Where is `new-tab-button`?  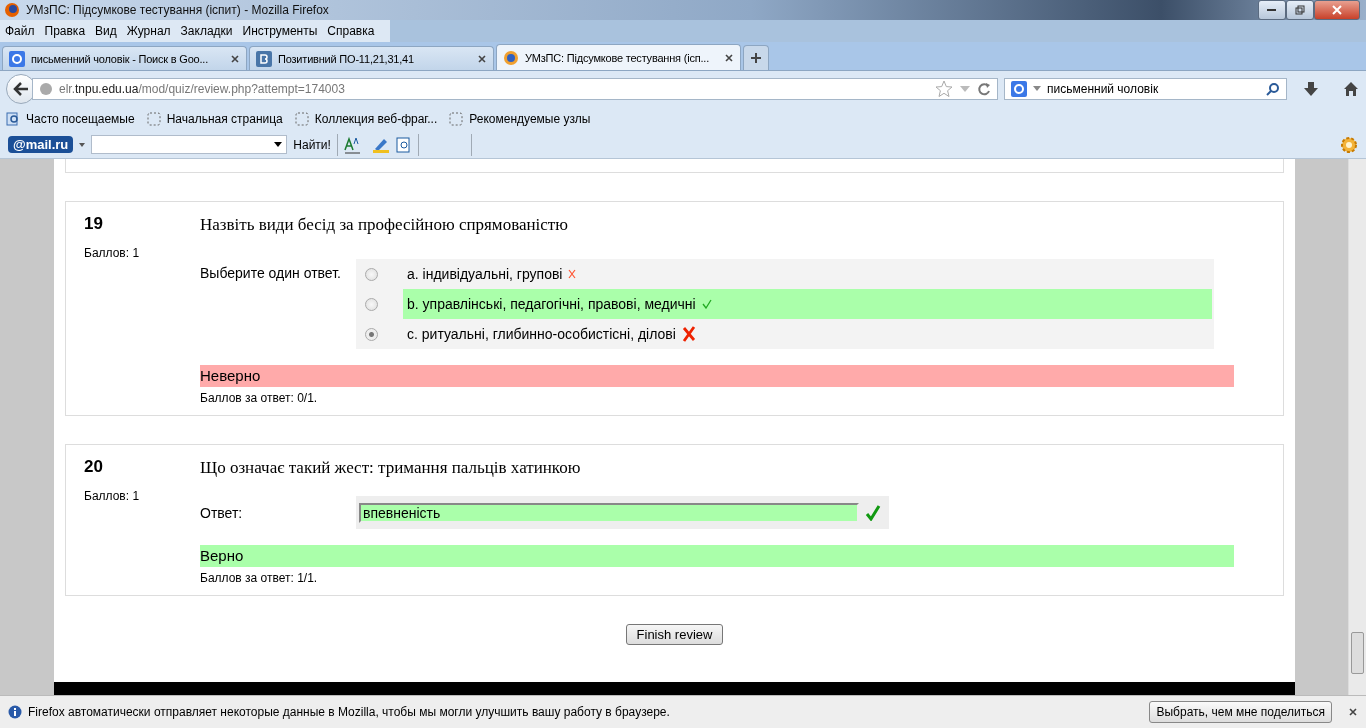
new-tab-button is located at coordinates (756, 57).